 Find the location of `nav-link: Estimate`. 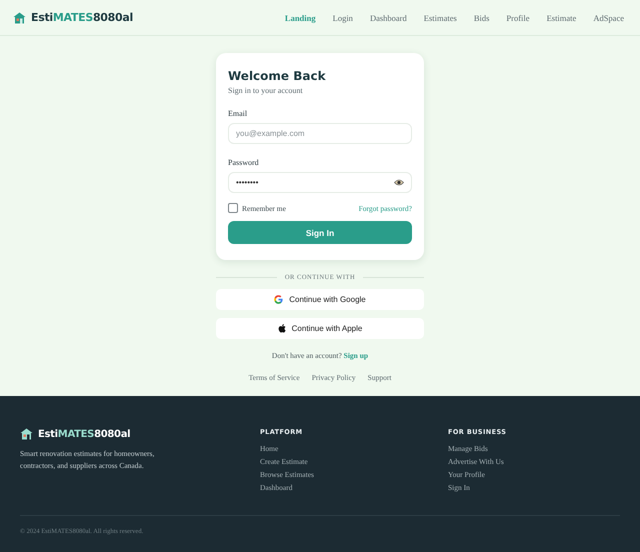

nav-link: Estimate is located at coordinates (561, 17).